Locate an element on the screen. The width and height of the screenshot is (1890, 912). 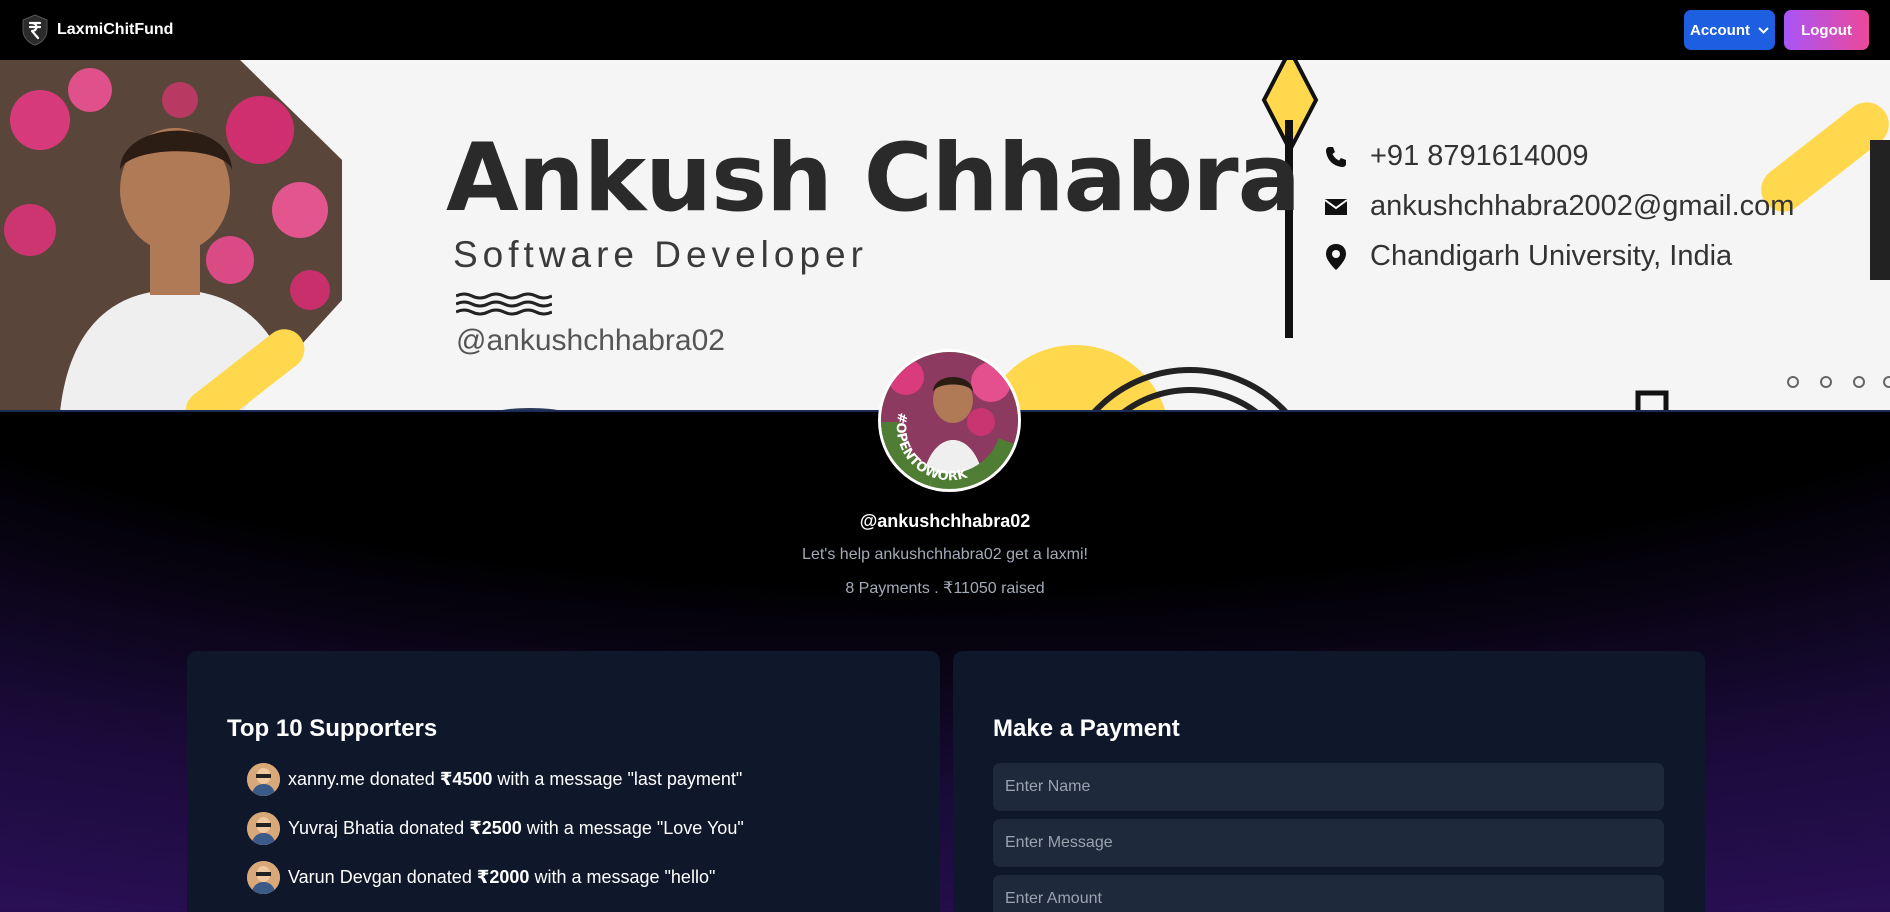
supporters-title: Top 10 Supporters is located at coordinates (332, 728).